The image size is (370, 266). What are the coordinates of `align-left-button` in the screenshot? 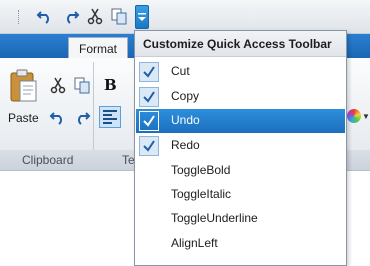 It's located at (110, 117).